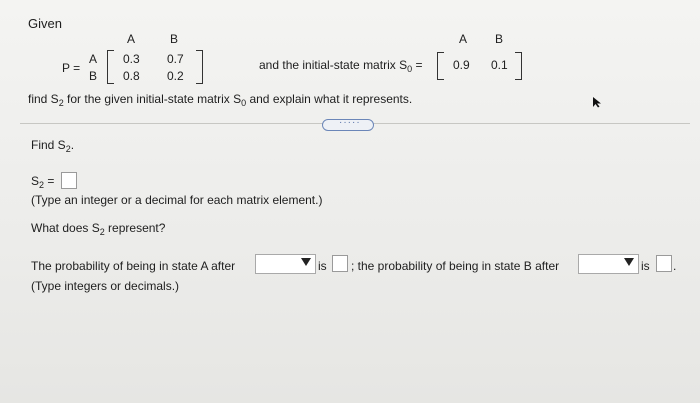  I want to click on matrix-s0-col-header: A, so click(463, 39).